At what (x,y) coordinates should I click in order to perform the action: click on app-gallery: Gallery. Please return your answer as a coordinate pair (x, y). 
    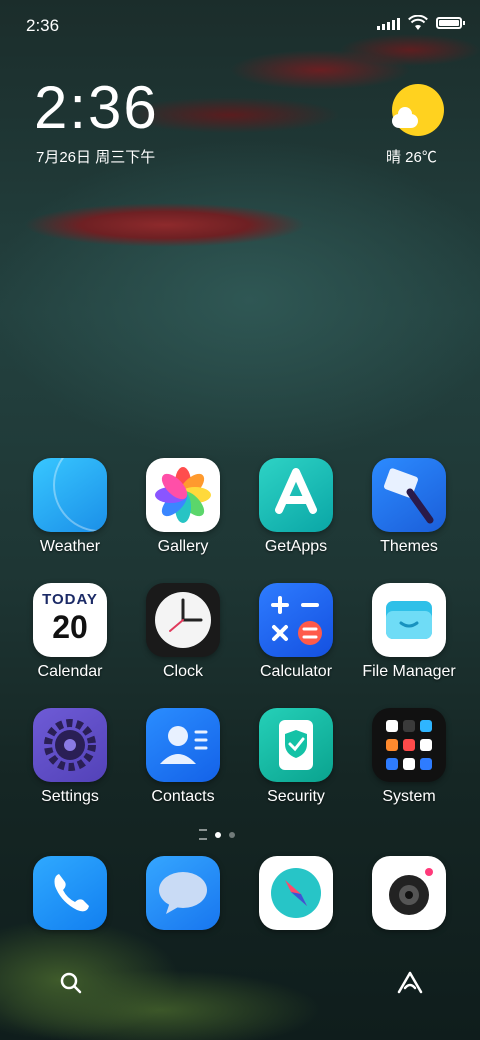
    Looking at the image, I should click on (183, 507).